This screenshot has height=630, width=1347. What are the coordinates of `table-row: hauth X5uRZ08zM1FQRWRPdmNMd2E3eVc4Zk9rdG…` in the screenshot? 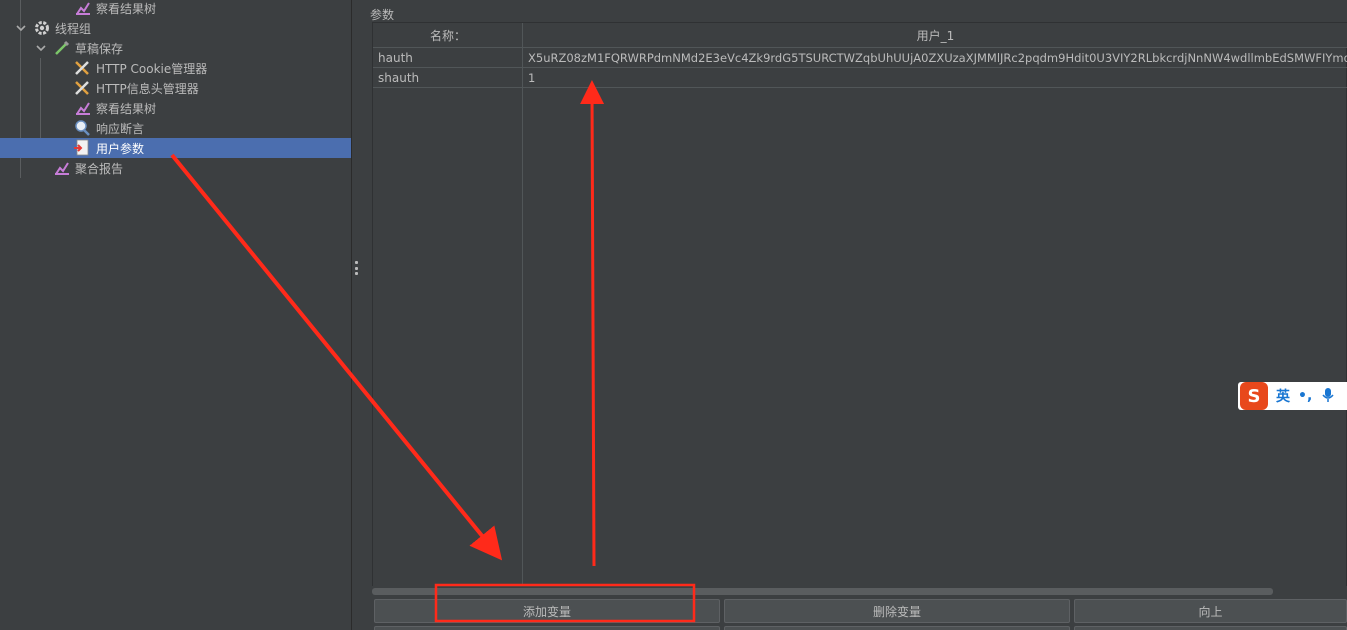 It's located at (860, 58).